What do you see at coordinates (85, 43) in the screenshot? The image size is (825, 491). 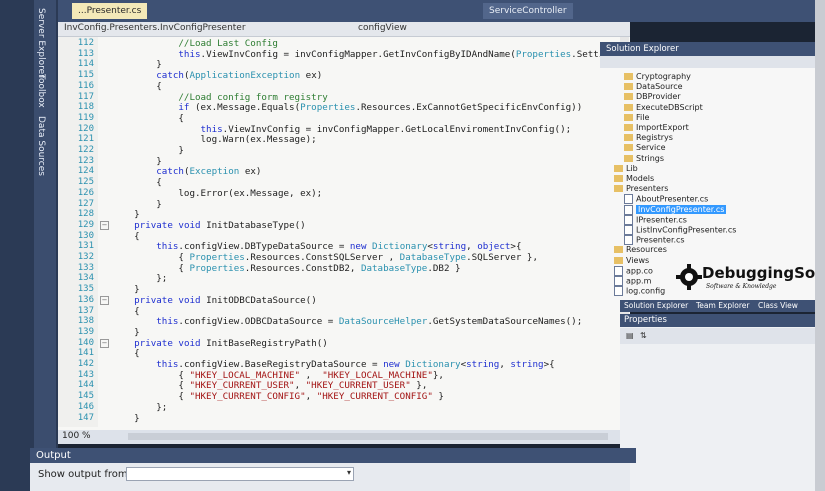 I see `line-number: 112` at bounding box center [85, 43].